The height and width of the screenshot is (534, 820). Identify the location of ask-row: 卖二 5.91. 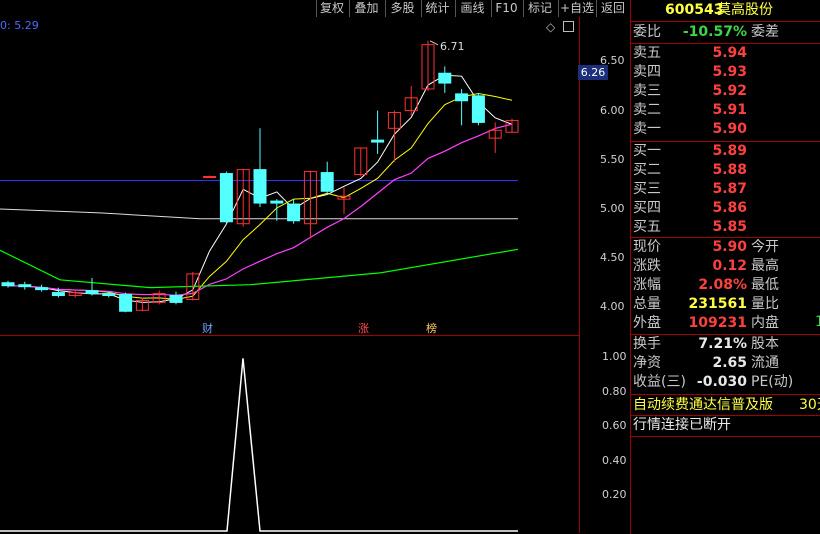
(725, 110).